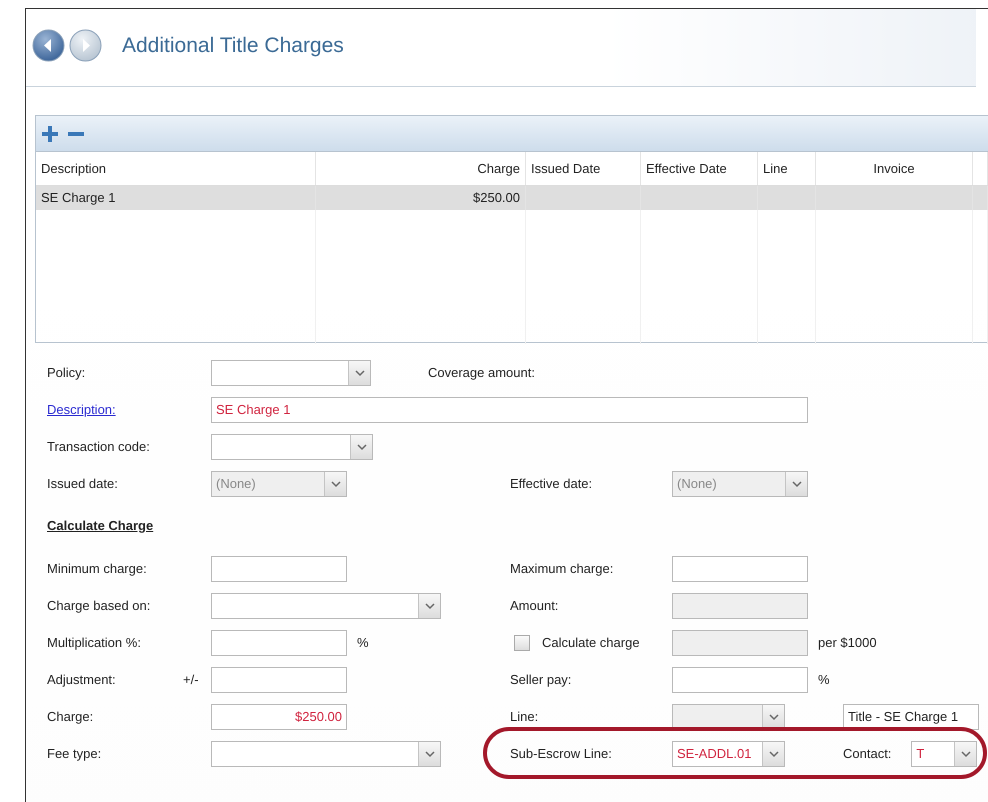 The image size is (988, 802). Describe the element at coordinates (847, 643) in the screenshot. I see `field-suffix: per $1000` at that location.